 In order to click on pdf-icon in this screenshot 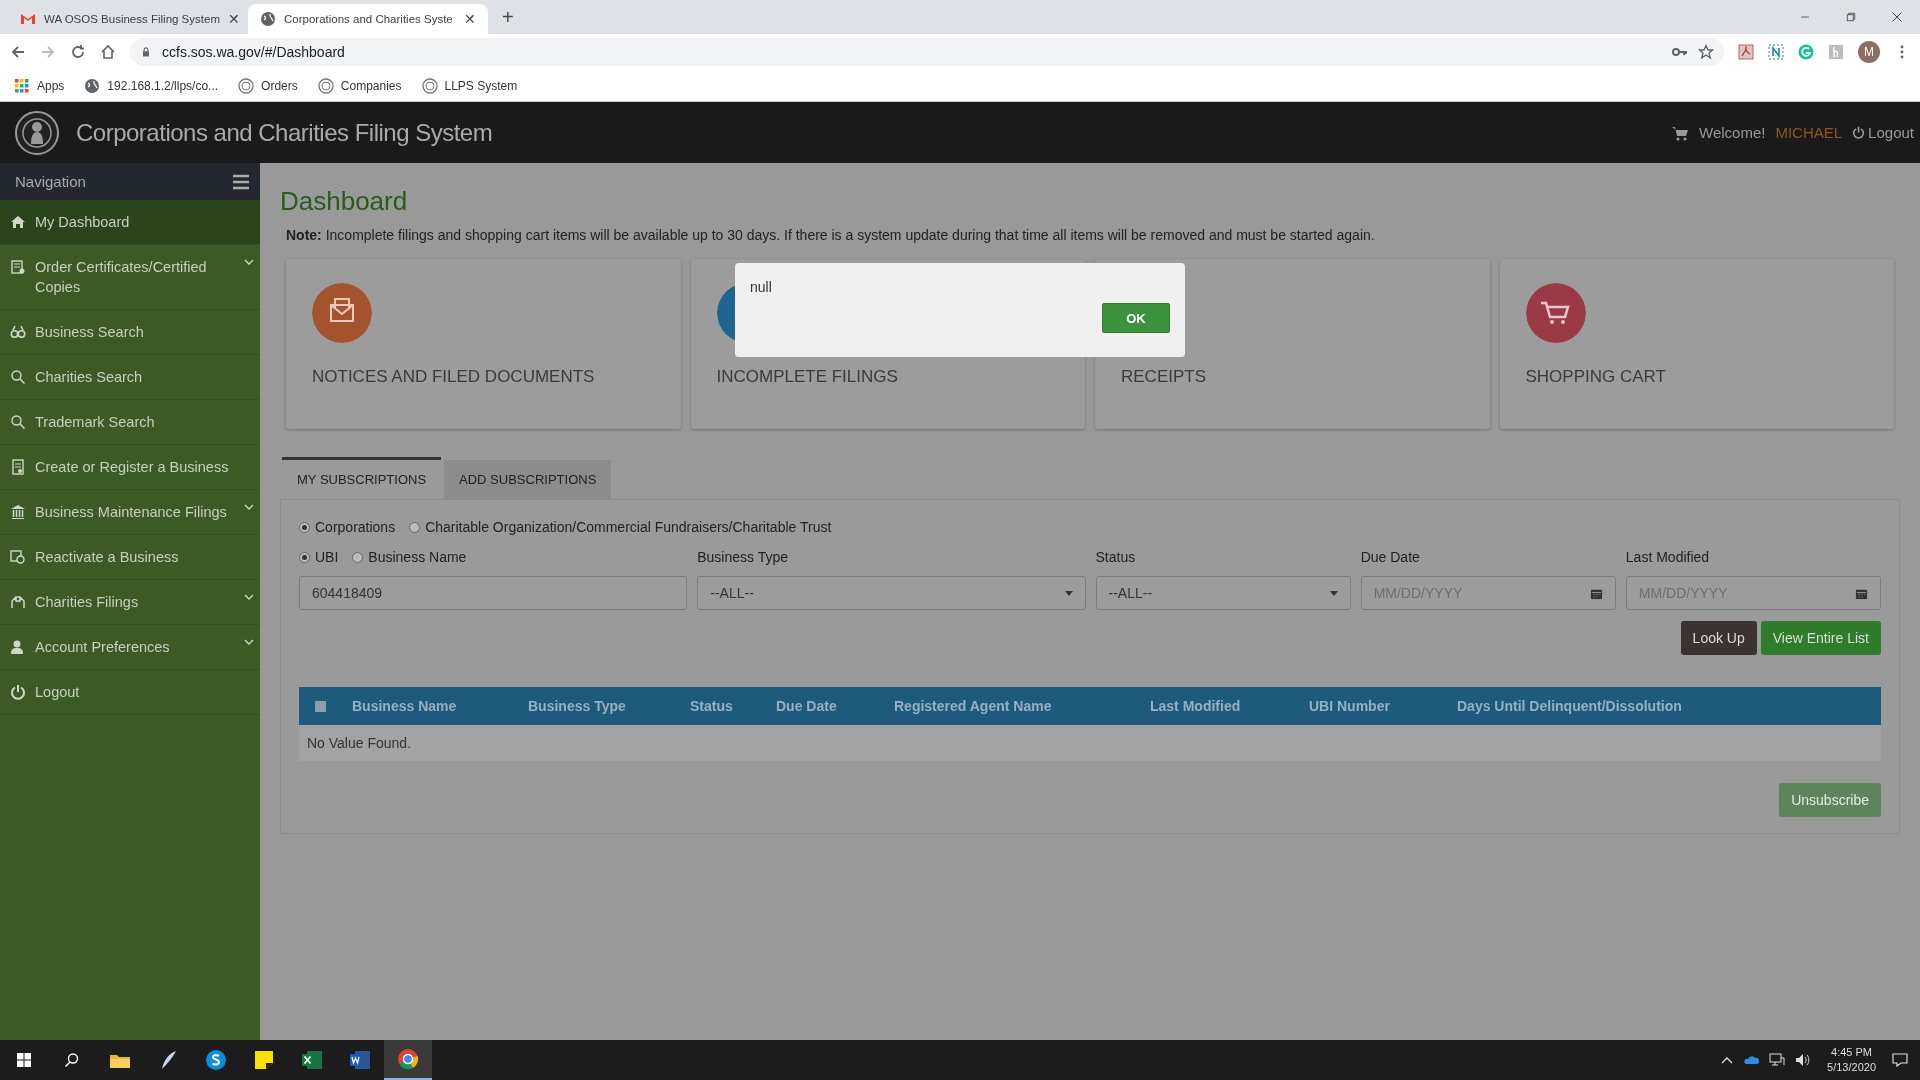, I will do `click(1746, 52)`.